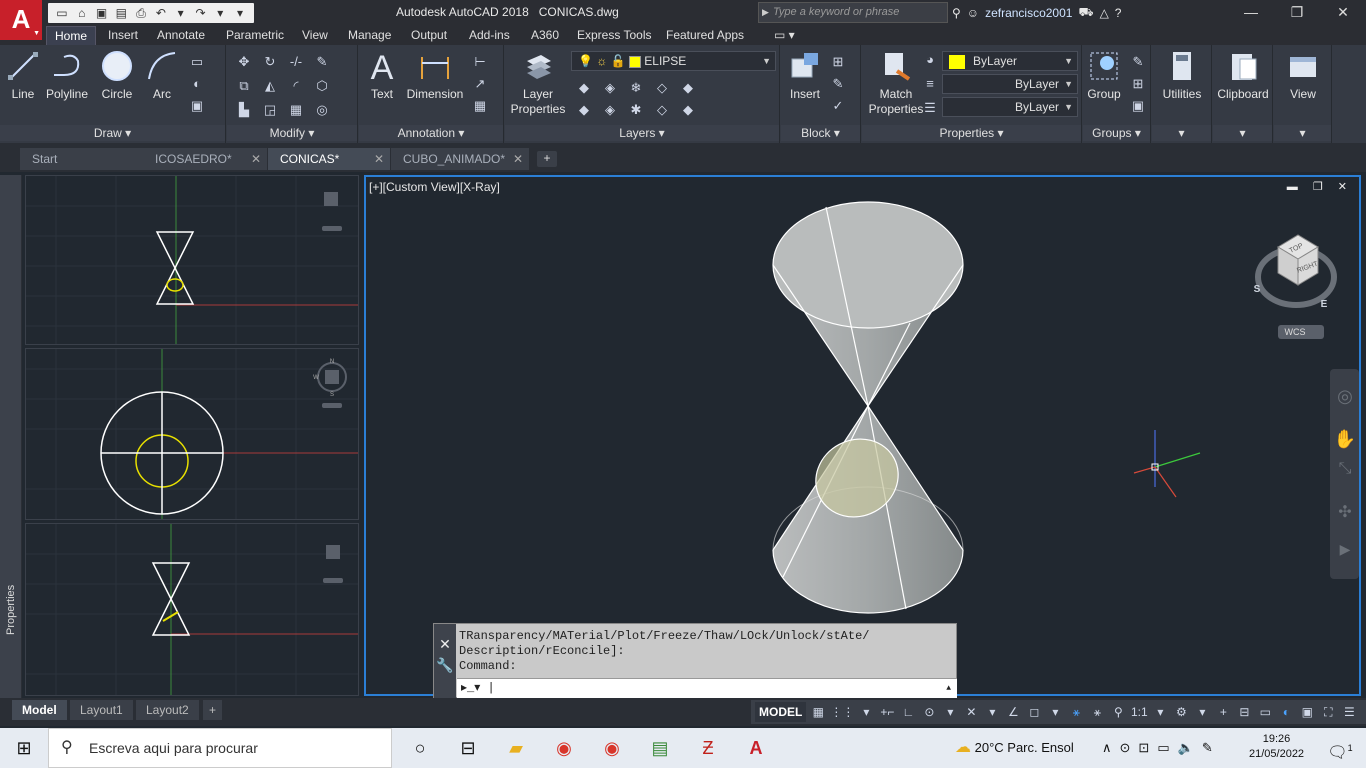 The height and width of the screenshot is (768, 1366). What do you see at coordinates (1107, 748) in the screenshot?
I see `tray-expand-icon: ∧` at bounding box center [1107, 748].